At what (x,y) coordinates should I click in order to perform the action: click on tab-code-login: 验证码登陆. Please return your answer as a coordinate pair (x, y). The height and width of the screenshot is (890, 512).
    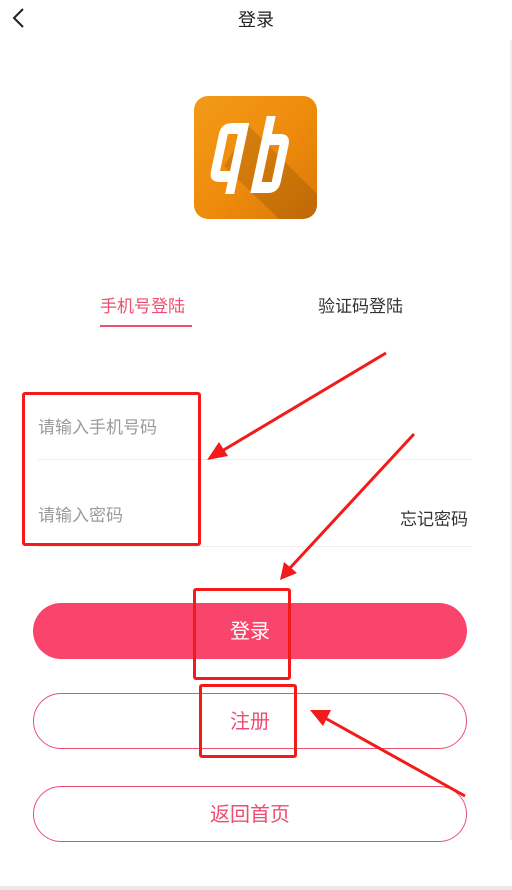
    Looking at the image, I should click on (360, 306).